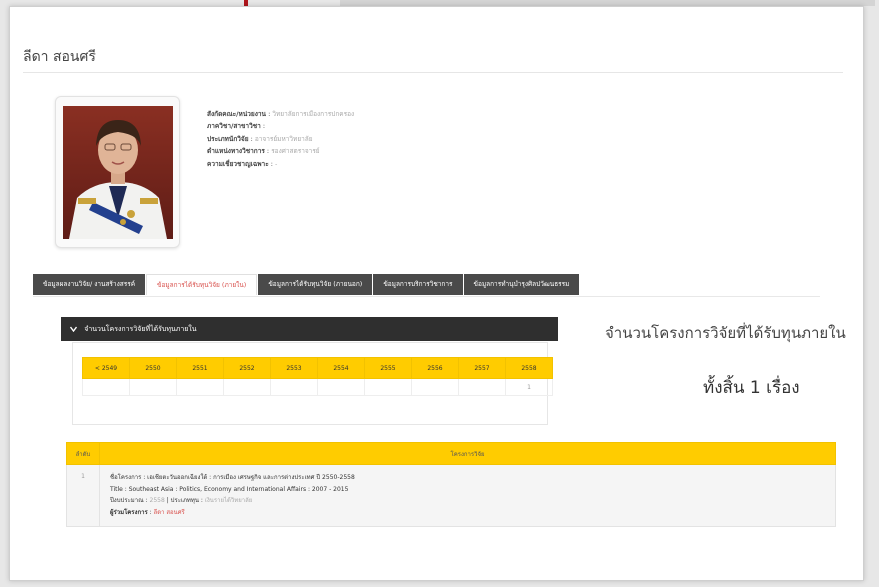 Image resolution: width=879 pixels, height=587 pixels. Describe the element at coordinates (116, 489) in the screenshot. I see `project-title-label: Title` at that location.